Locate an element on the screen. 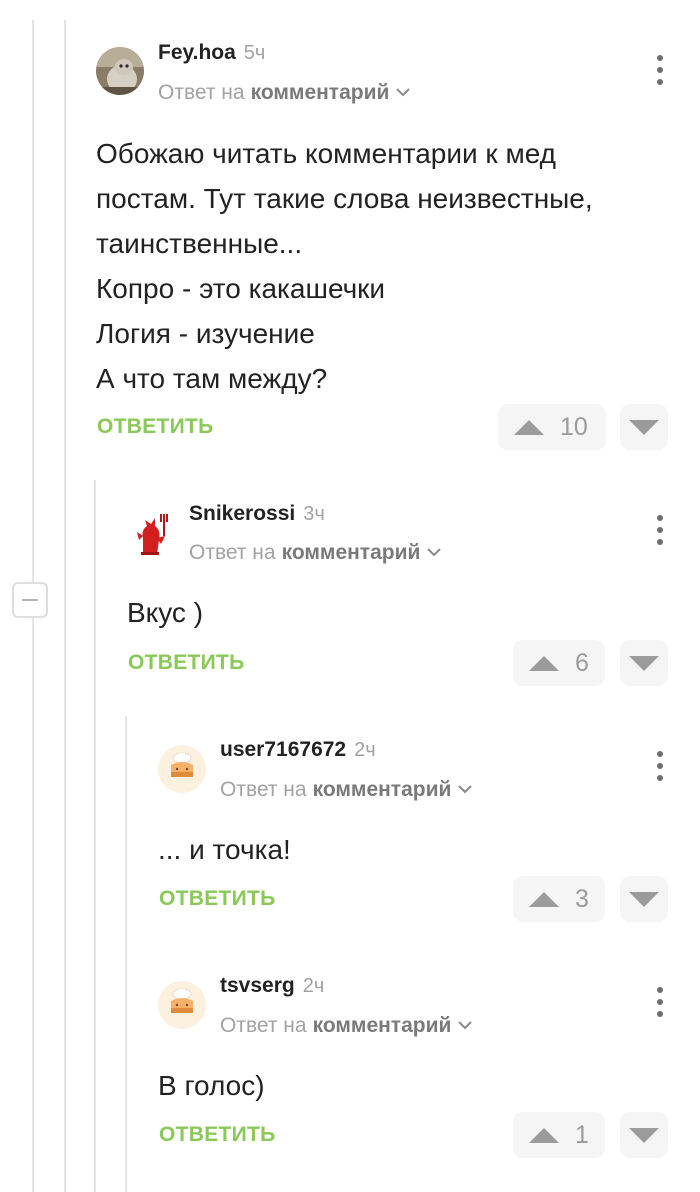 The height and width of the screenshot is (1192, 700). thread-line-root-lower is located at coordinates (33, 905).